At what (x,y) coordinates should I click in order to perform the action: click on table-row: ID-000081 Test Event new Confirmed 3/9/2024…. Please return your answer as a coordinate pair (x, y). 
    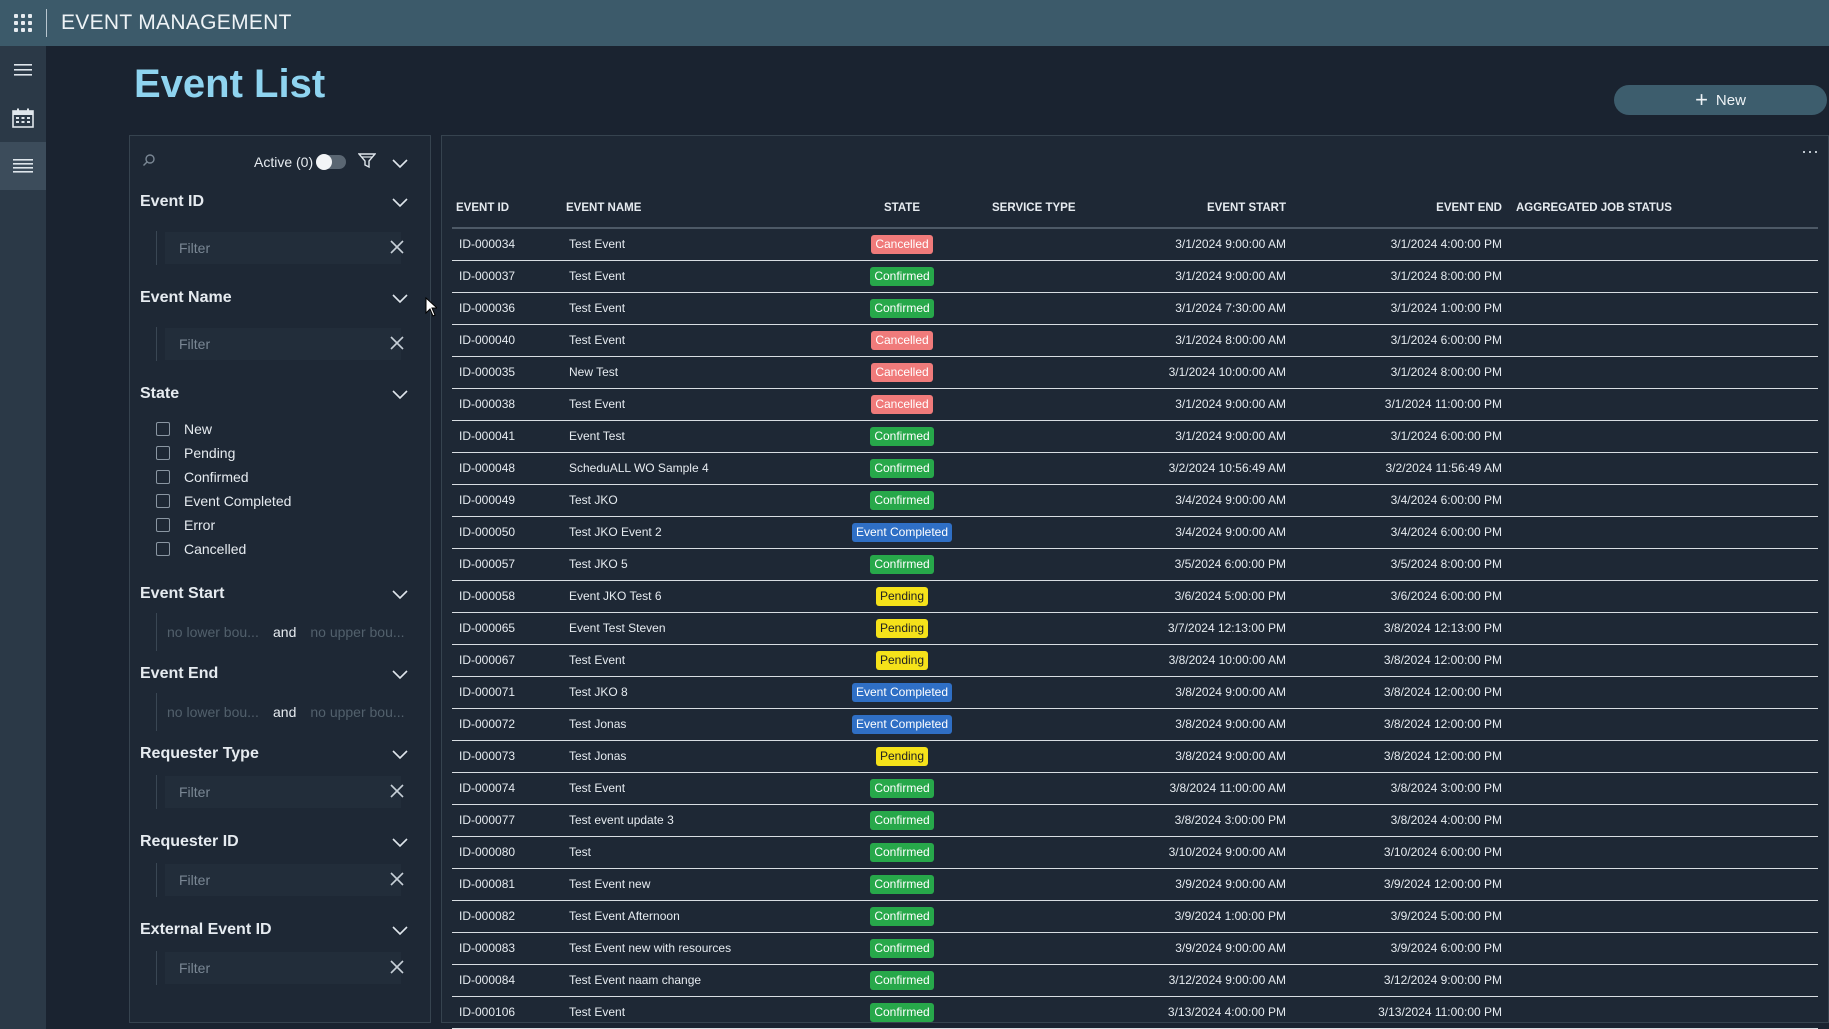
    Looking at the image, I should click on (1135, 884).